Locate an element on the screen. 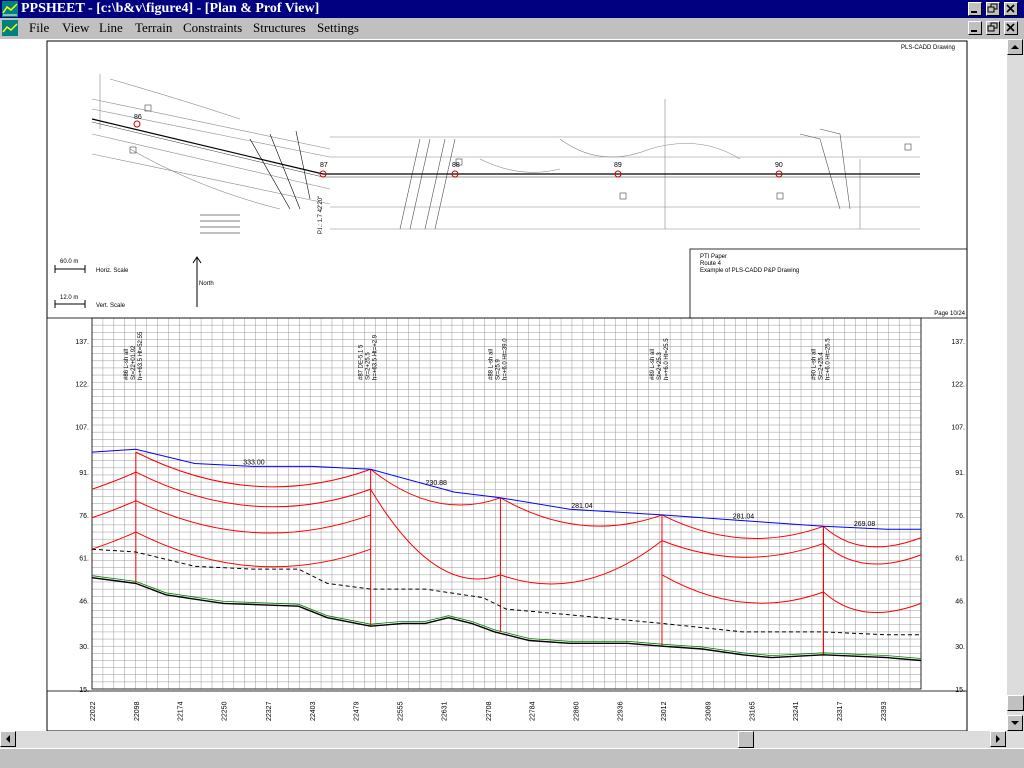  x-tick-label: 22784 is located at coordinates (533, 711).